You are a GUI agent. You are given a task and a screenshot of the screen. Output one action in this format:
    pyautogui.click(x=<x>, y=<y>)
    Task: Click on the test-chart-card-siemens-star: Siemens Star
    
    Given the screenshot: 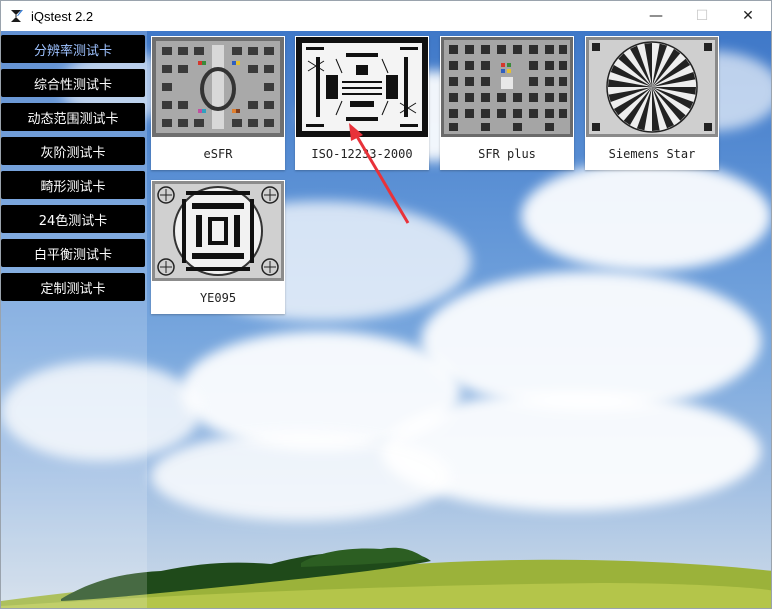 What is the action you would take?
    pyautogui.click(x=652, y=103)
    